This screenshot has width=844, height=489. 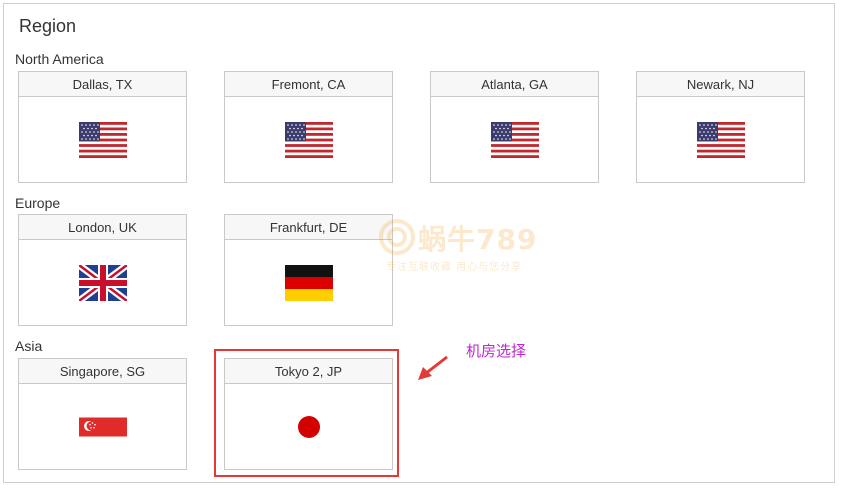 I want to click on group-label-asia: Asia, so click(x=29, y=346).